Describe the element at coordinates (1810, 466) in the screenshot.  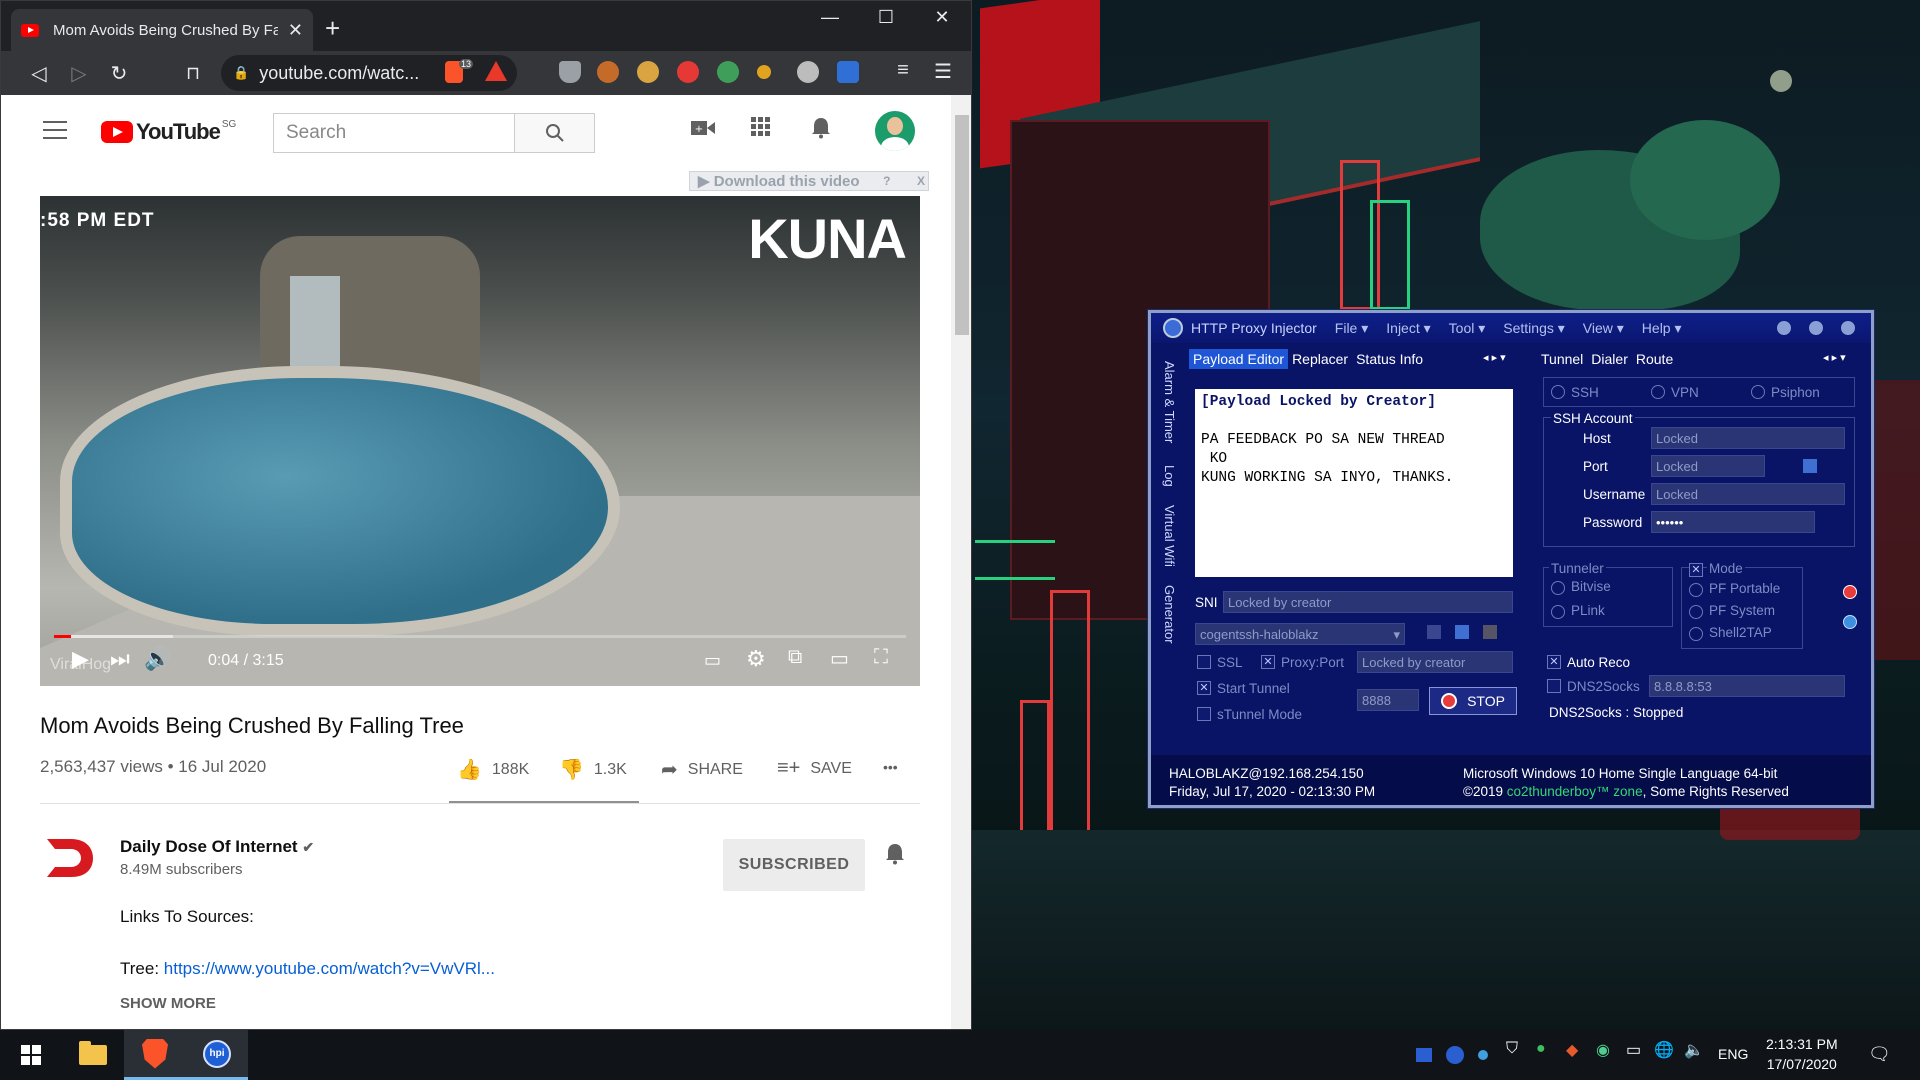
I see `port-save-icon` at that location.